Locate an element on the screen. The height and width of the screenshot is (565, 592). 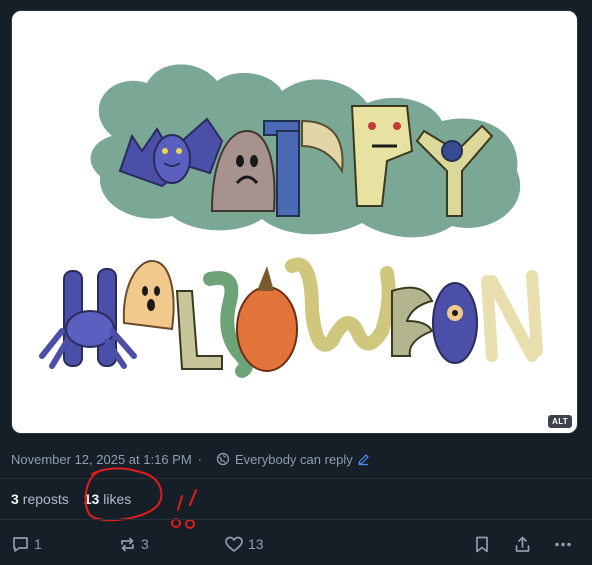
repost-button: 3 is located at coordinates (133, 544).